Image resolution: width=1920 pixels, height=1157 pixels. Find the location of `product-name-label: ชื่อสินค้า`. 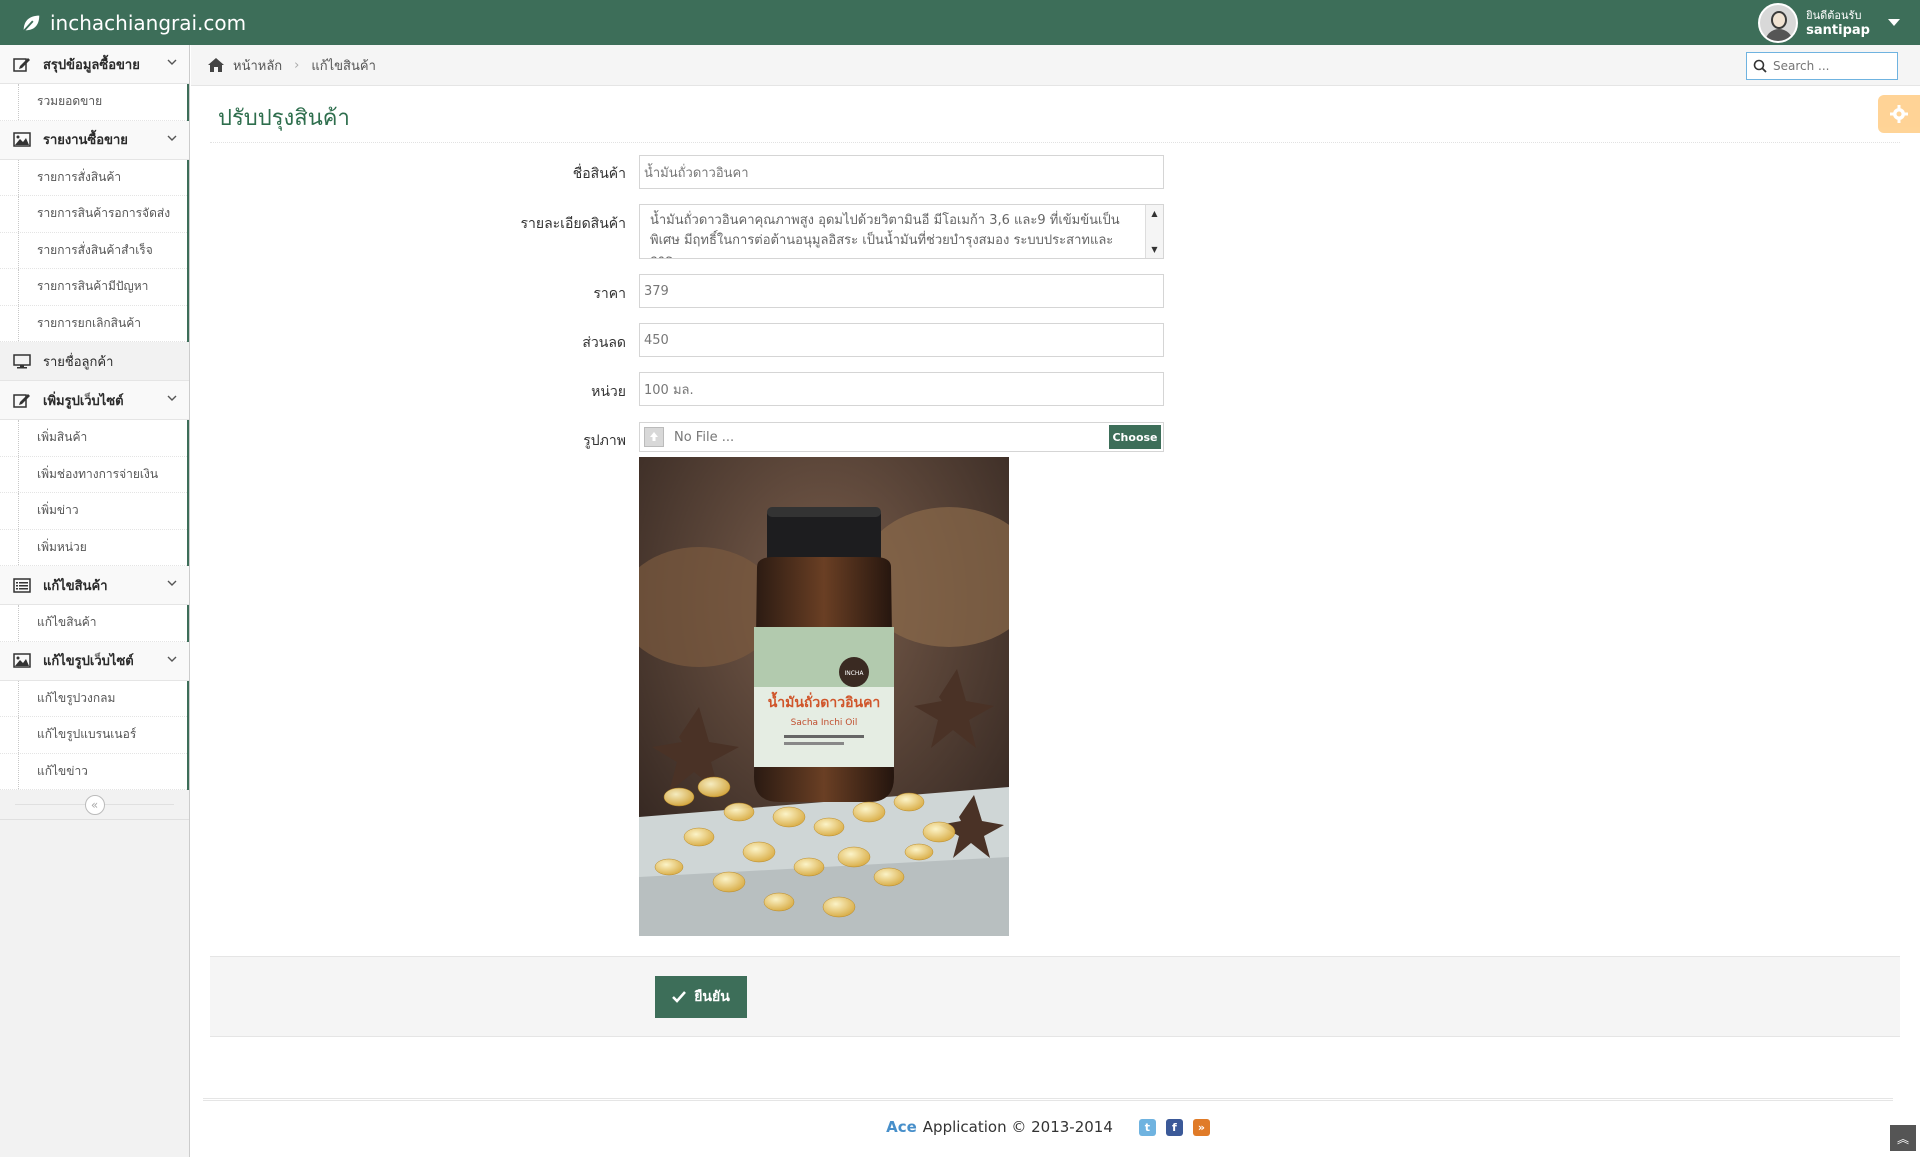

product-name-label: ชื่อสินค้า is located at coordinates (599, 174).